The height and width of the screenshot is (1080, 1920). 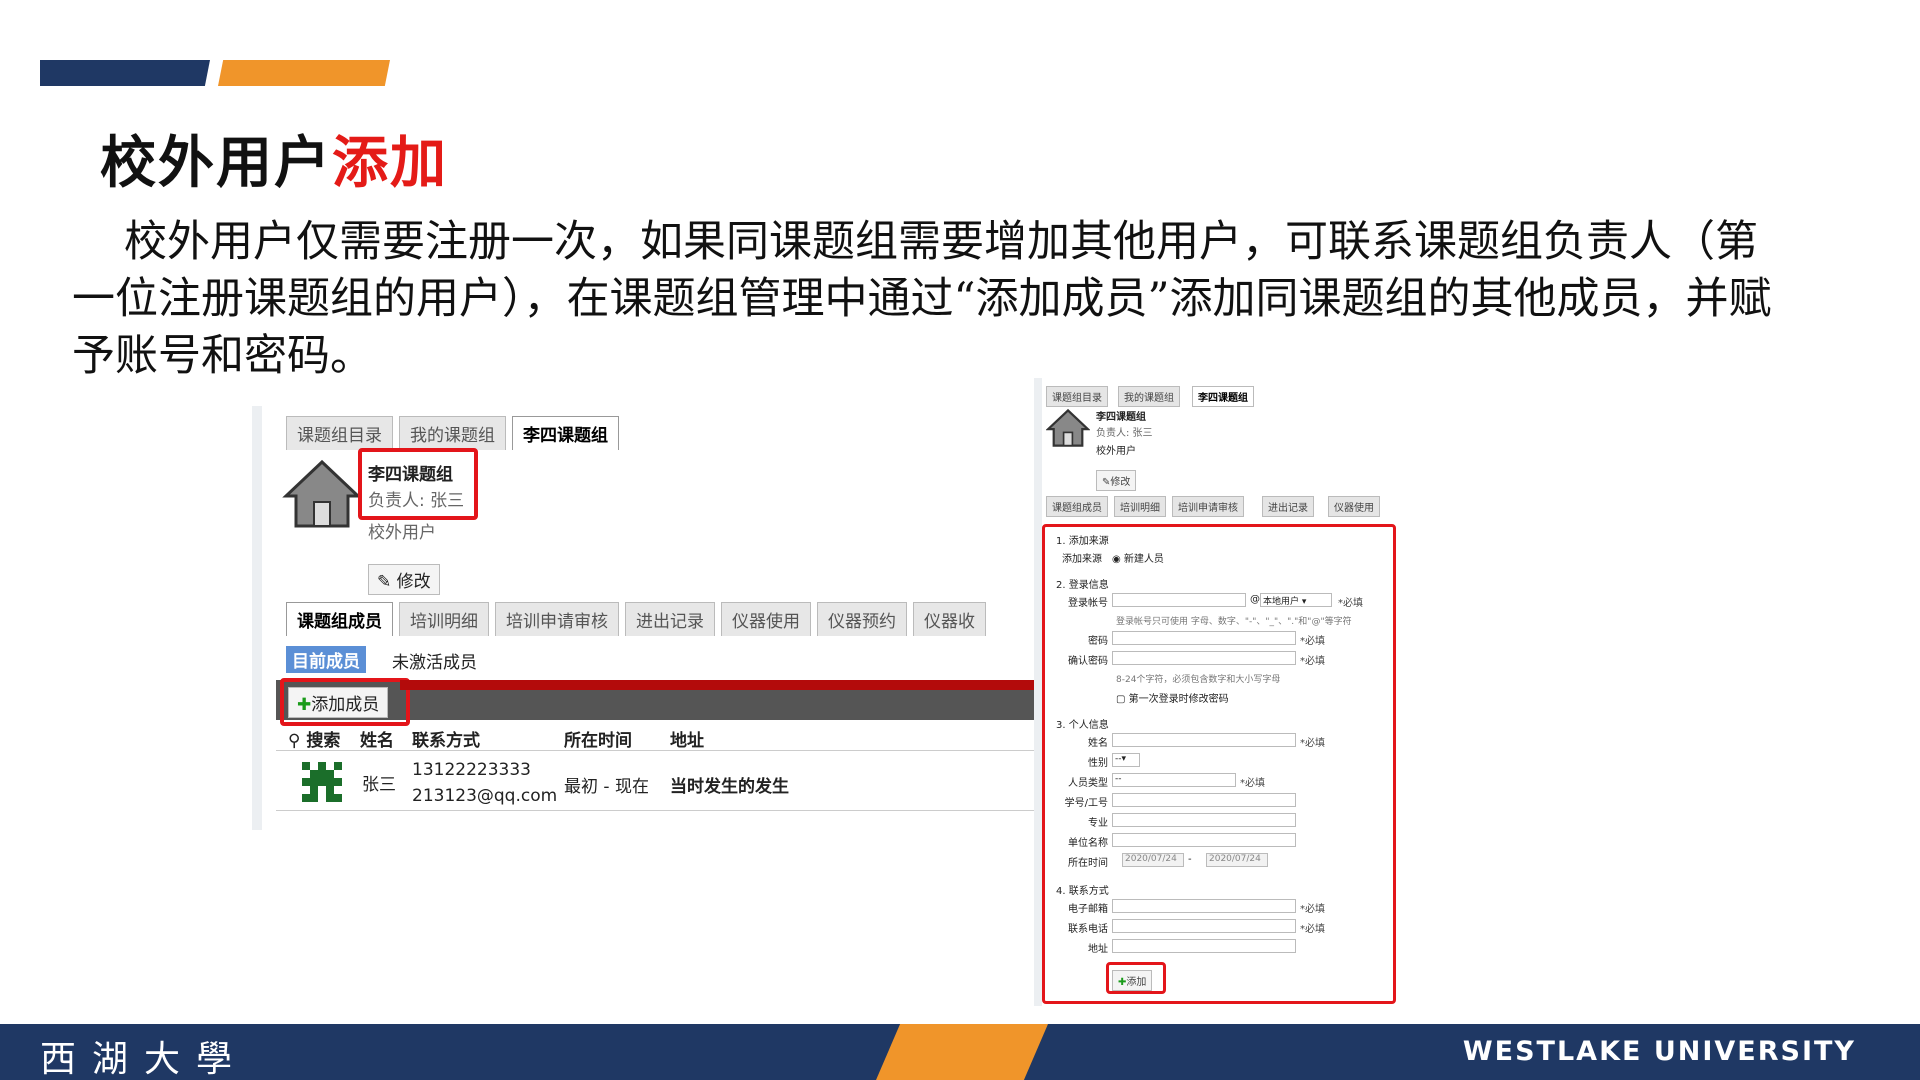 What do you see at coordinates (339, 619) in the screenshot?
I see `tab-group-members: 课题组成员` at bounding box center [339, 619].